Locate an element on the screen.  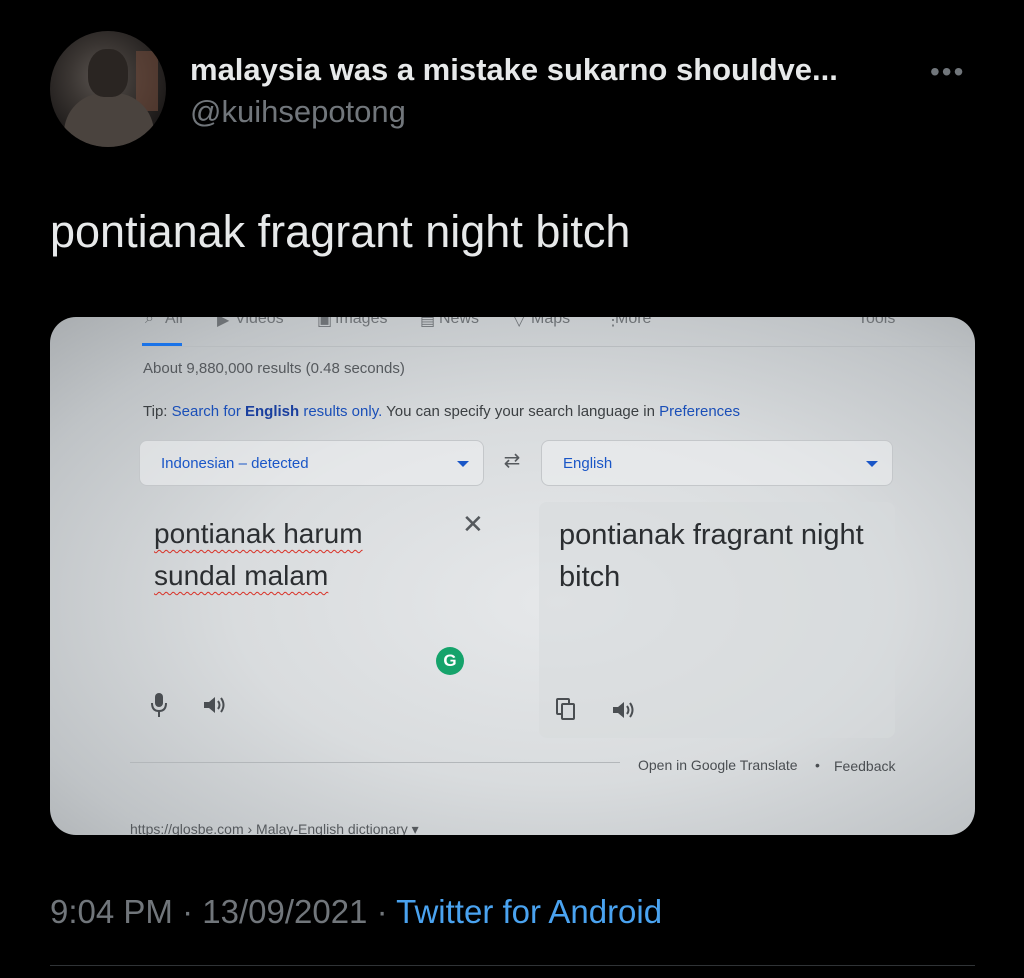
avatar-figure-head is located at coordinates (108, 73).